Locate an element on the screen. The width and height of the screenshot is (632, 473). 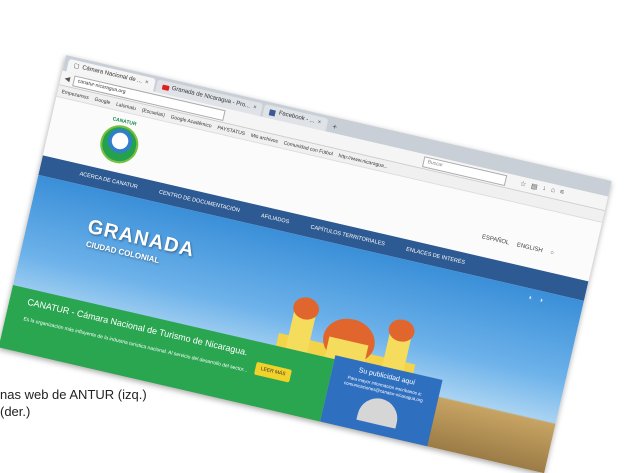
menu-icon: ≡ is located at coordinates (562, 193).